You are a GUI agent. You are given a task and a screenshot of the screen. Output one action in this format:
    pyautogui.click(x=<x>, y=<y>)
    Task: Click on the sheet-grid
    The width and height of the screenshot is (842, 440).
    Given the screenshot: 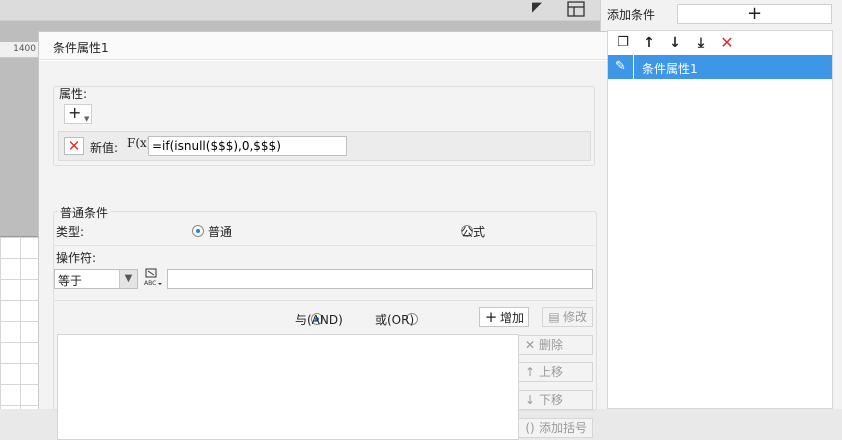 What is the action you would take?
    pyautogui.click(x=20, y=322)
    